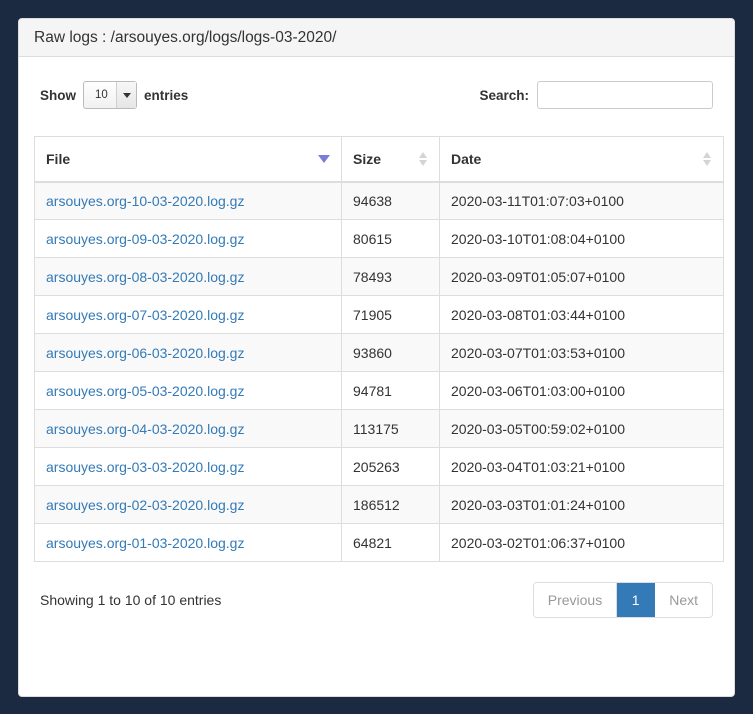 This screenshot has height=714, width=753. Describe the element at coordinates (145, 353) in the screenshot. I see `file-link: arsouyes.org-06-03-2020.log.gz` at that location.